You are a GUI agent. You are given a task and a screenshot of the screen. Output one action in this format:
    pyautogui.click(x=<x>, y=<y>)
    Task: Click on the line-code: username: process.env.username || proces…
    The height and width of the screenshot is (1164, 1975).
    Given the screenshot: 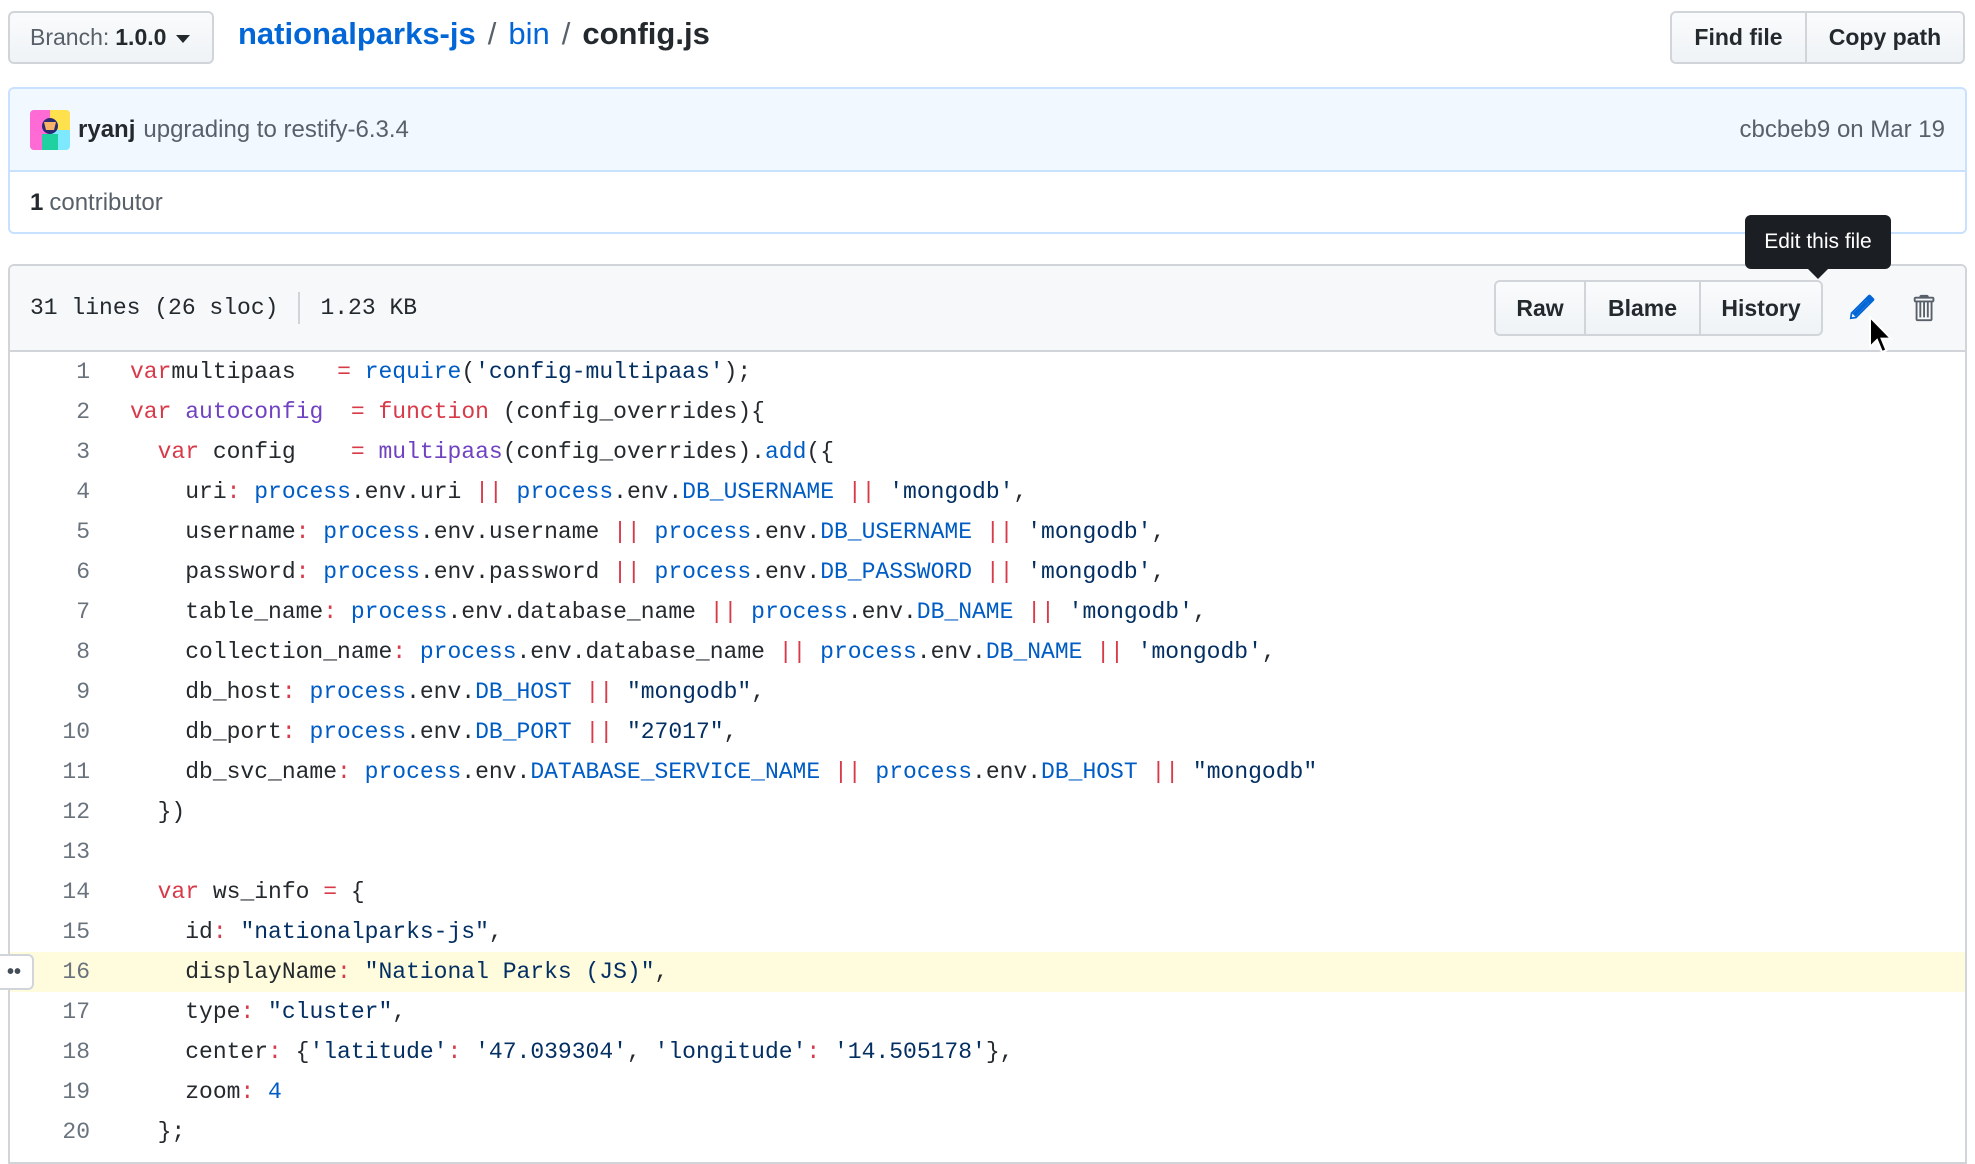 What is the action you would take?
    pyautogui.click(x=647, y=532)
    